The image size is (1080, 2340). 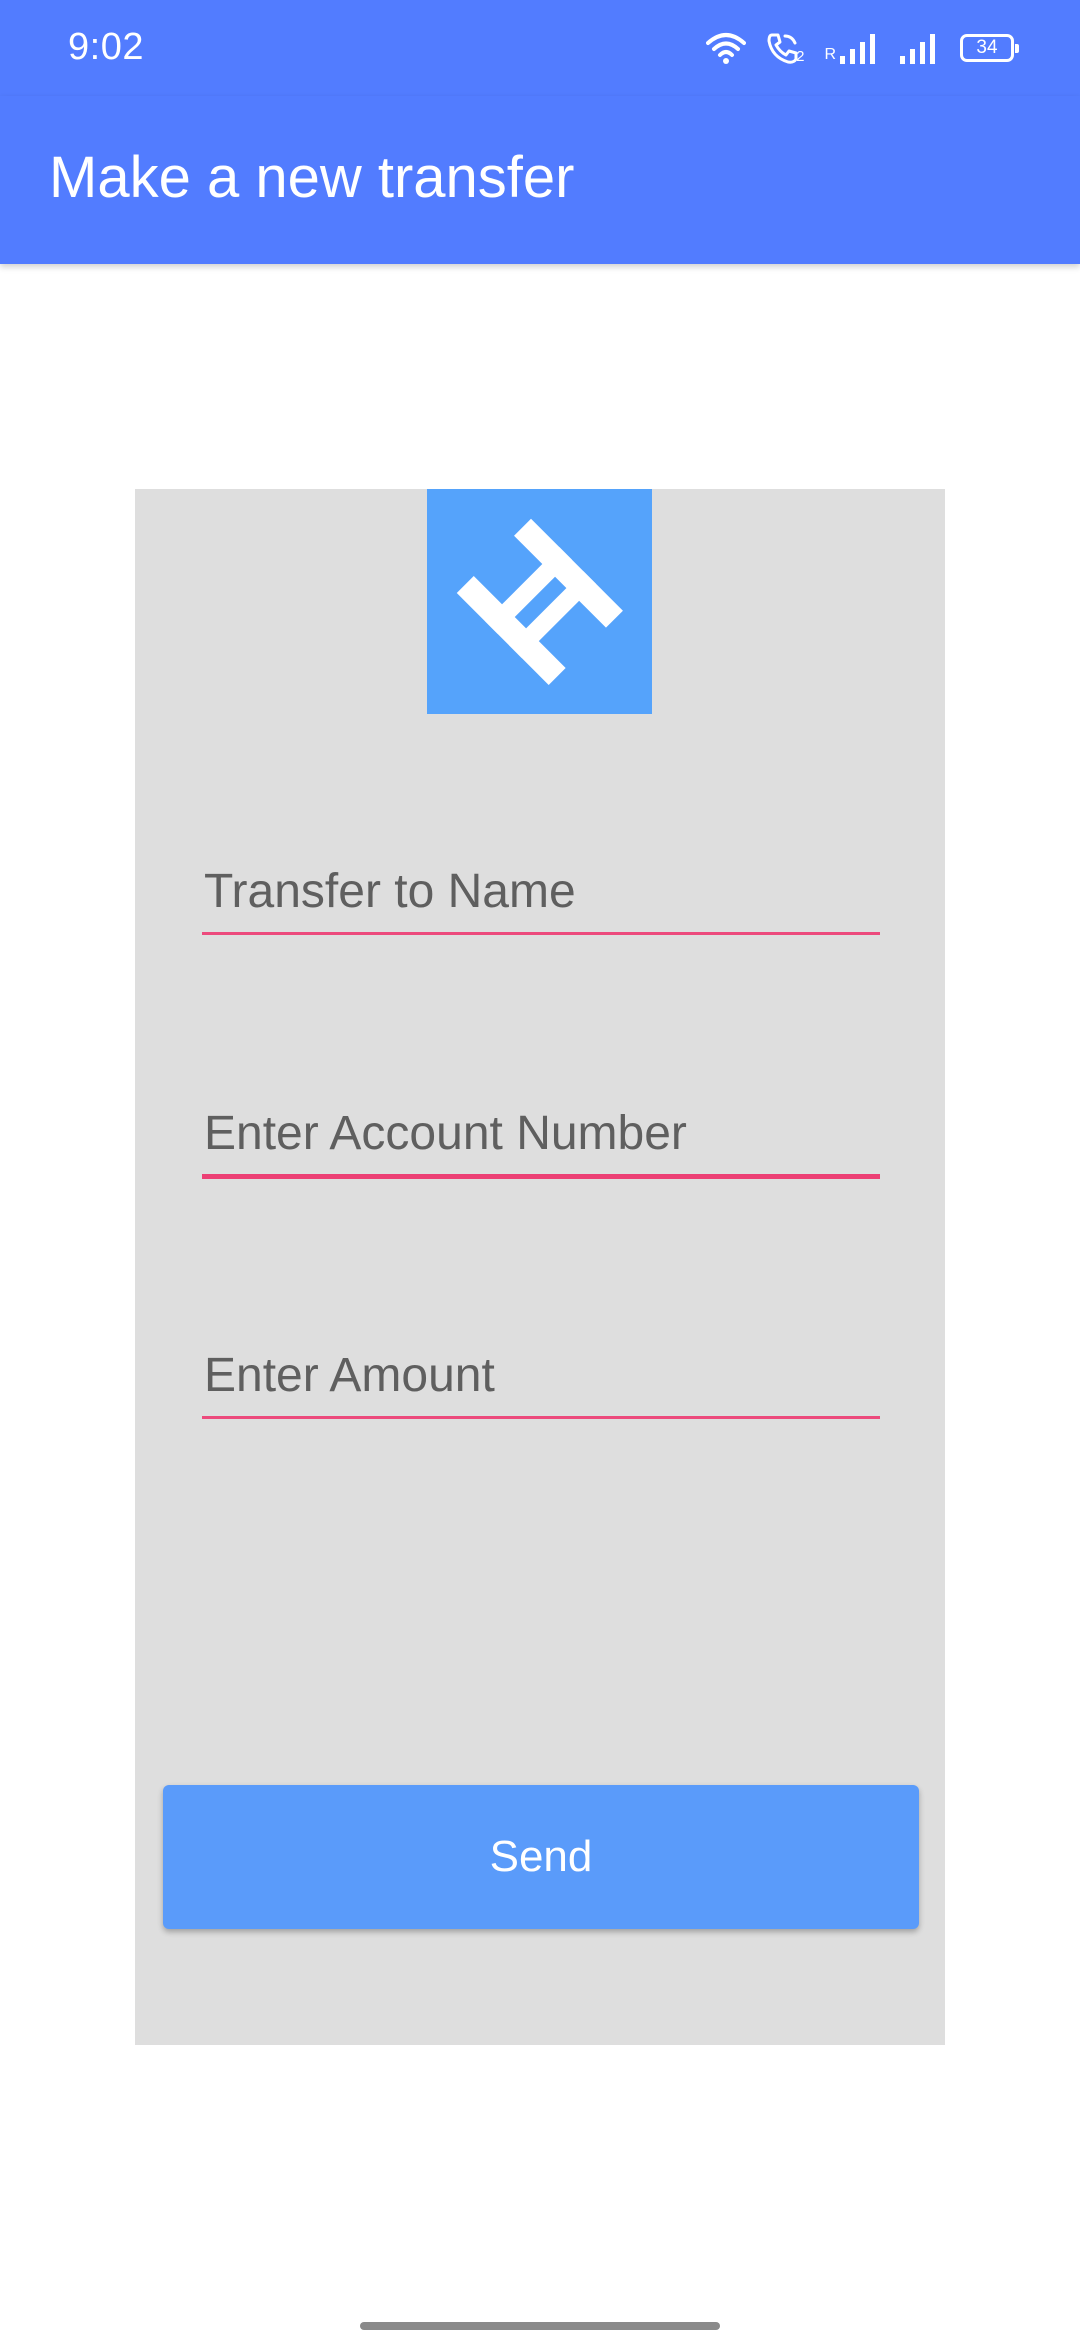 I want to click on amount-input, so click(x=541, y=1375).